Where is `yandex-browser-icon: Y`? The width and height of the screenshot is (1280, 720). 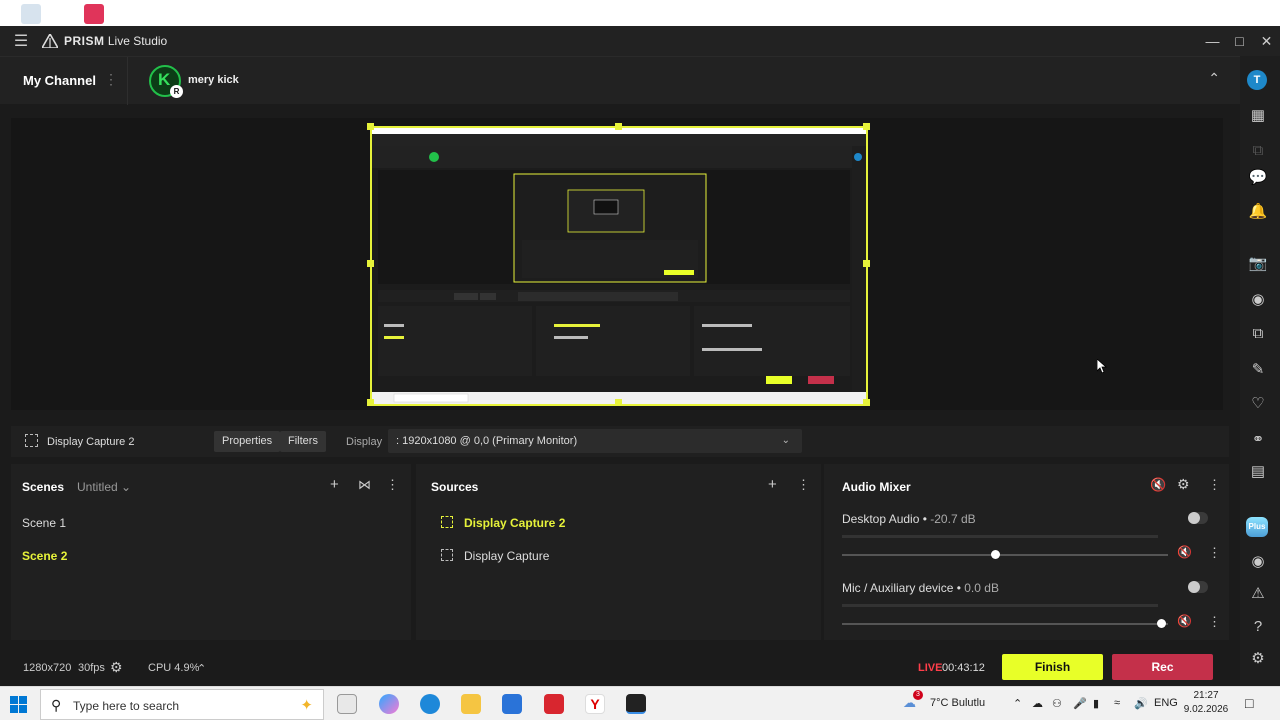
yandex-browser-icon: Y is located at coordinates (595, 704).